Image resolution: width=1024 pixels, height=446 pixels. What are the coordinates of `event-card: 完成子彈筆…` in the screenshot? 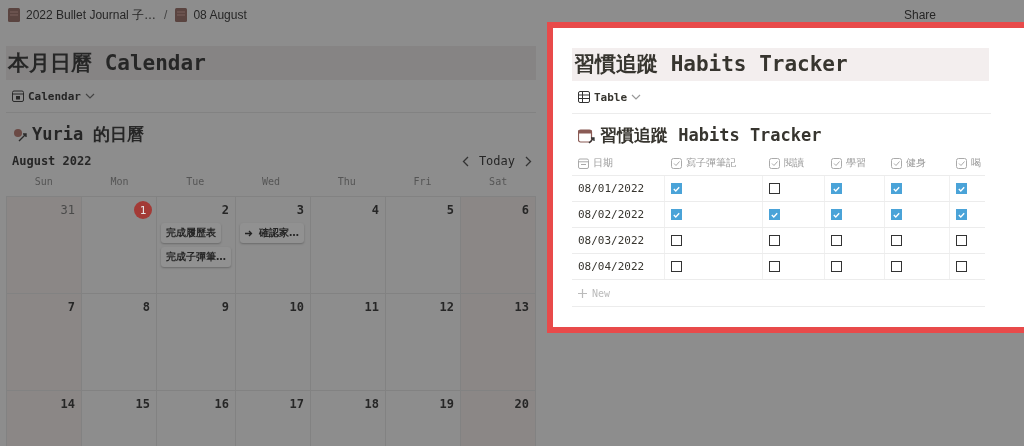 It's located at (196, 257).